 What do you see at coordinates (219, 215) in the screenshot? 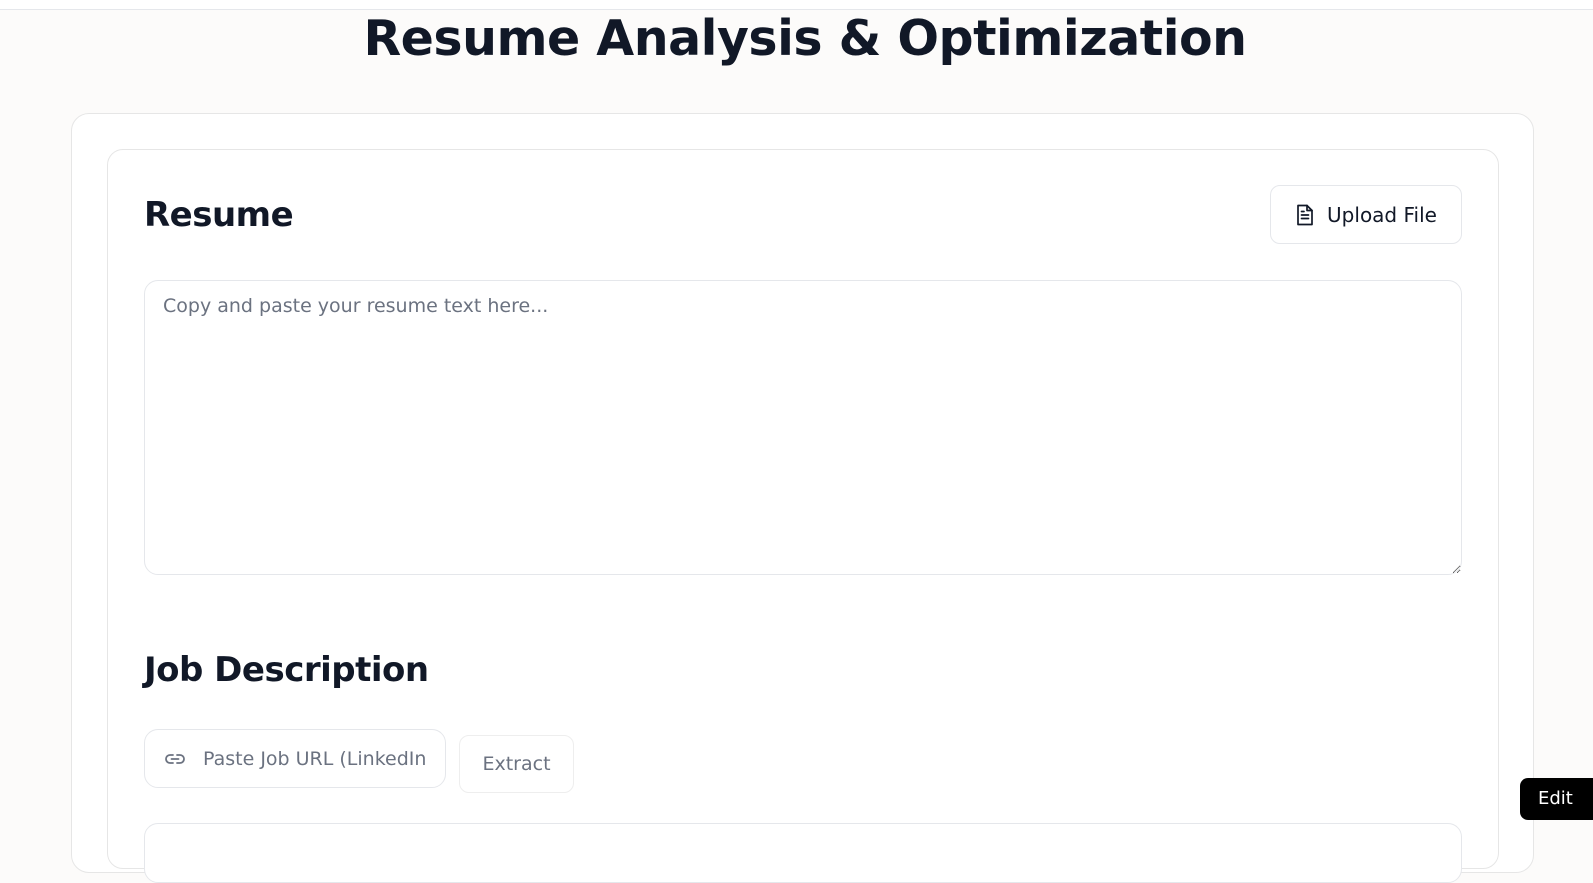
I see `resume-heading: Resume` at bounding box center [219, 215].